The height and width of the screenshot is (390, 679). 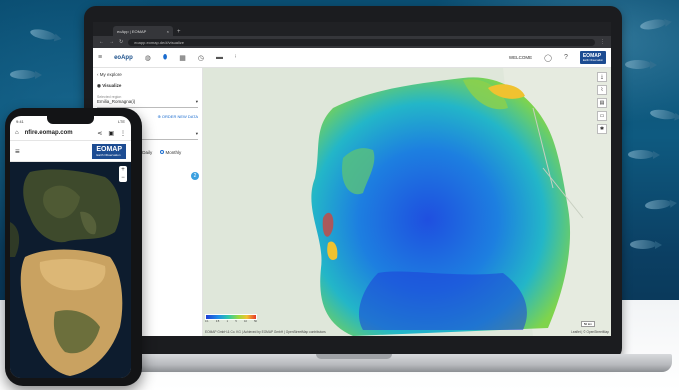 What do you see at coordinates (195, 176) in the screenshot?
I see `count-badge: 2` at bounding box center [195, 176].